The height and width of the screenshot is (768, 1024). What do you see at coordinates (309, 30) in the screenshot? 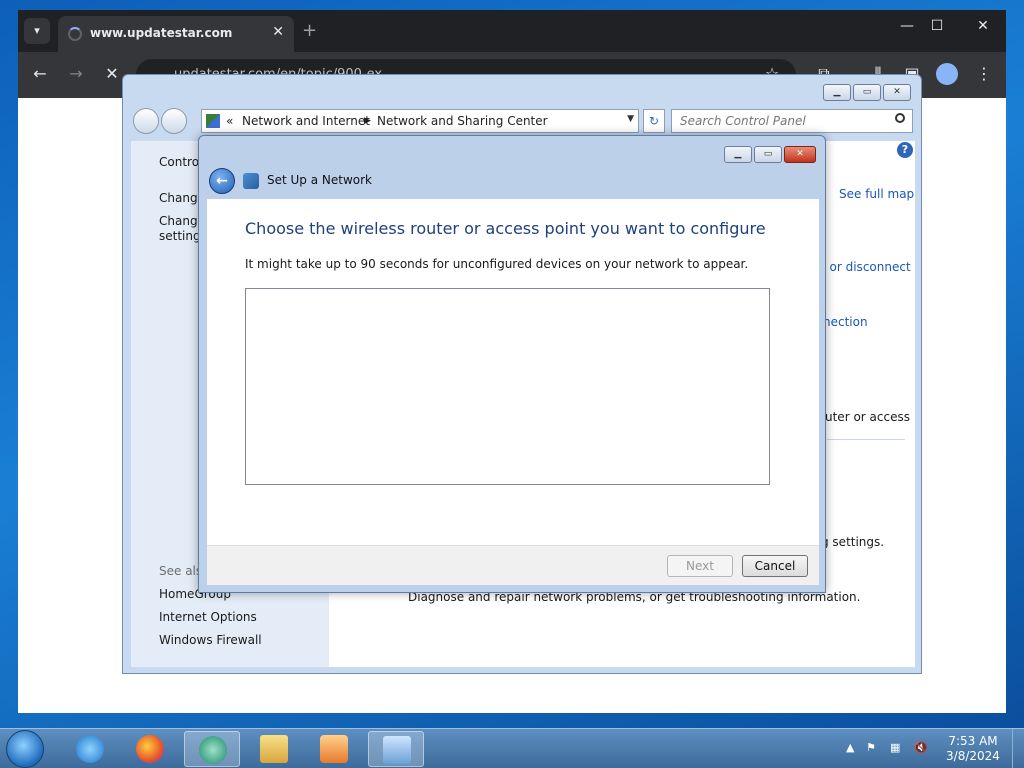
I see `new-tab-button: +` at bounding box center [309, 30].